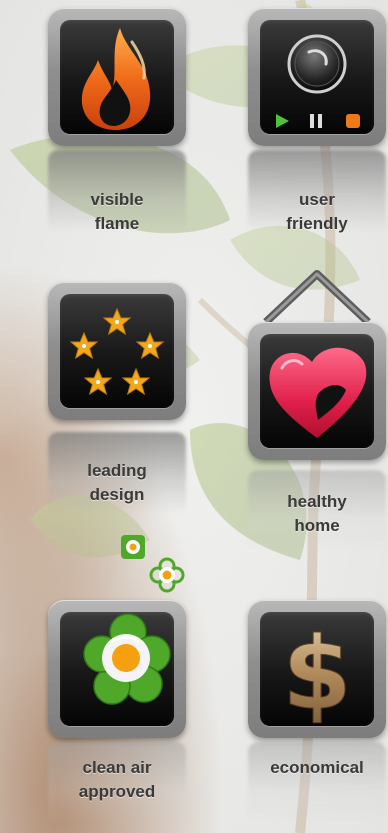  I want to click on feature-label-line: friendly, so click(317, 223).